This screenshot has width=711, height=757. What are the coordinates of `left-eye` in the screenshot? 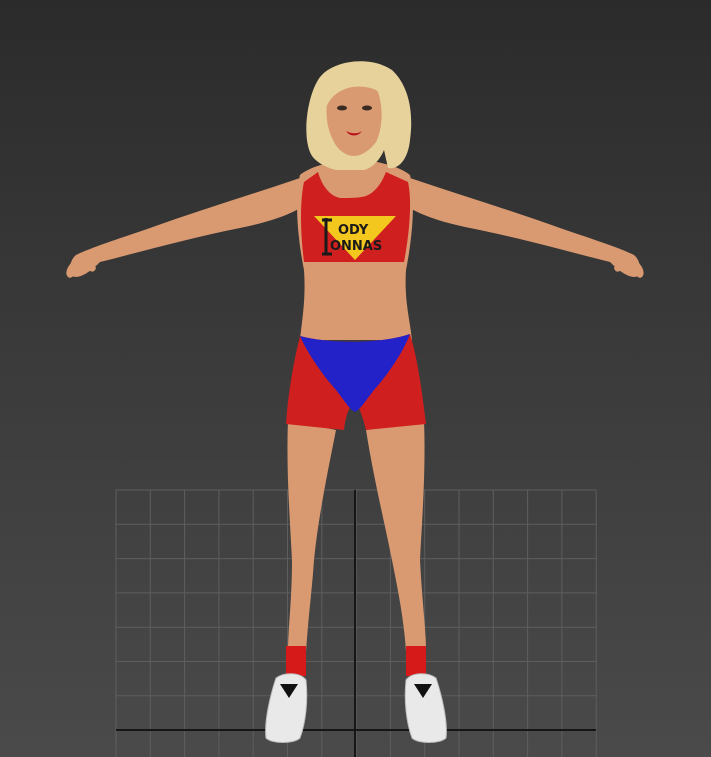 It's located at (342, 108).